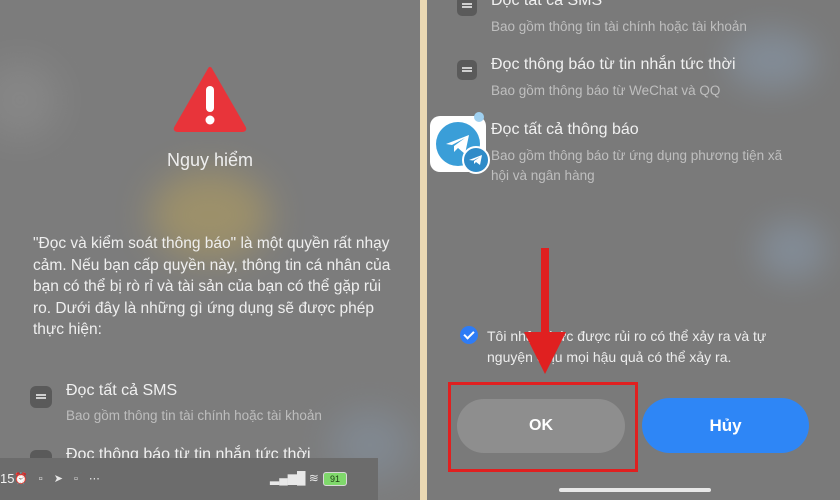 Image resolution: width=840 pixels, height=500 pixels. Describe the element at coordinates (545, 311) in the screenshot. I see `red-arrow-annotation` at that location.